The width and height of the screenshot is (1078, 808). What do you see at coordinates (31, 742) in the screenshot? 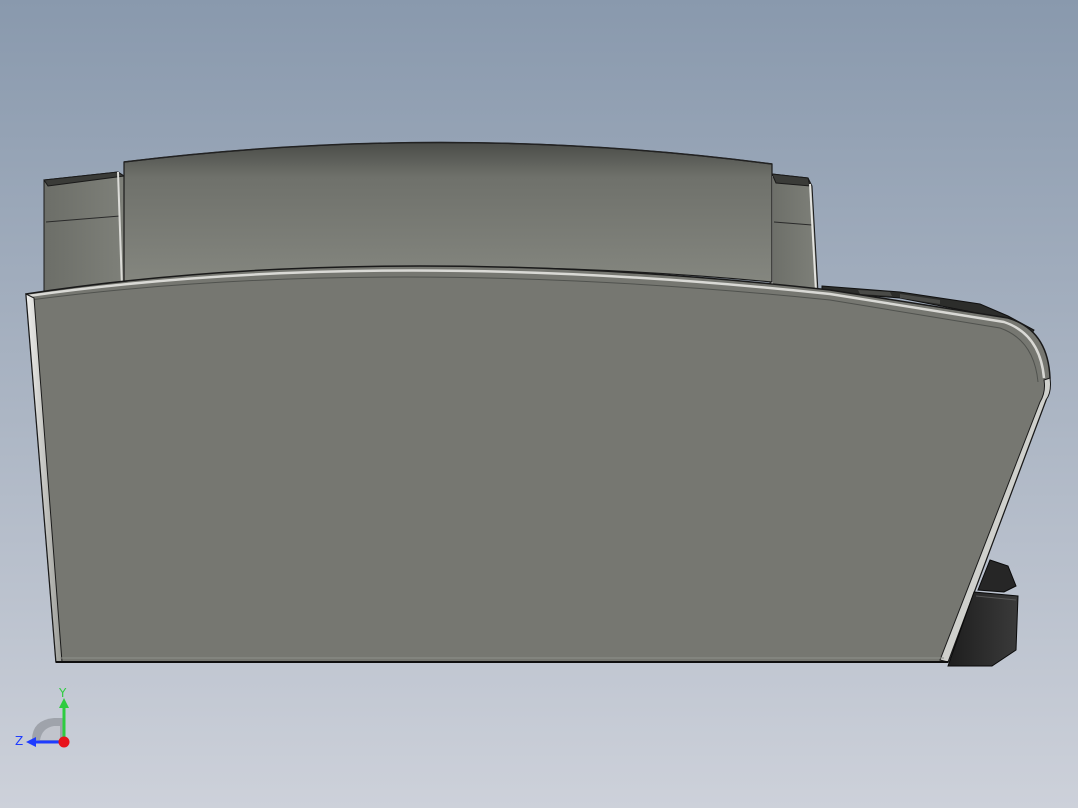
I see `z-axis-arrow-icon` at bounding box center [31, 742].